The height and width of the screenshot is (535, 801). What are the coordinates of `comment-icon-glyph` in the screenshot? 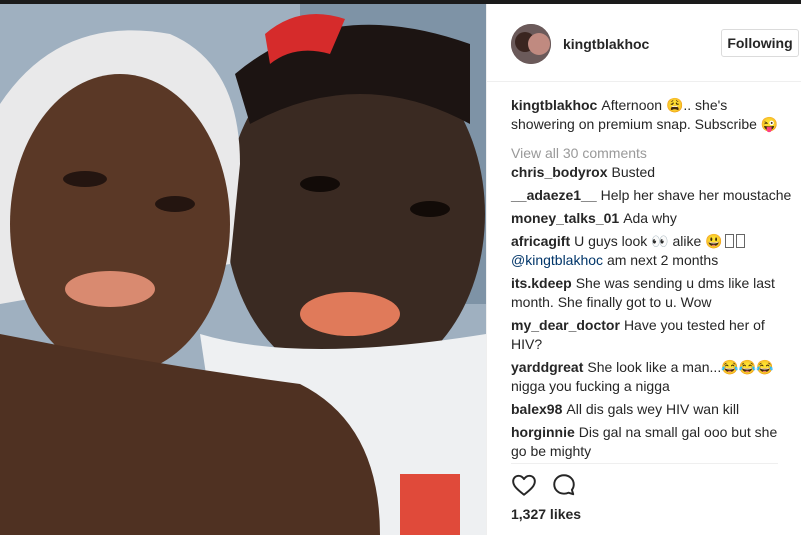 It's located at (564, 485).